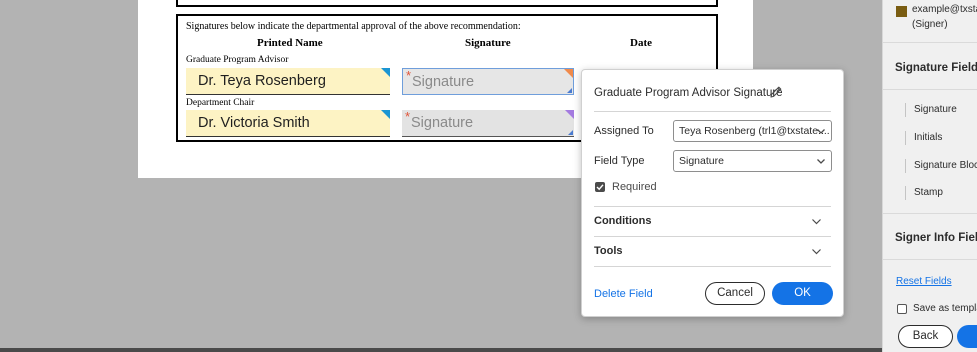  What do you see at coordinates (776, 92) in the screenshot?
I see `pencil-icon` at bounding box center [776, 92].